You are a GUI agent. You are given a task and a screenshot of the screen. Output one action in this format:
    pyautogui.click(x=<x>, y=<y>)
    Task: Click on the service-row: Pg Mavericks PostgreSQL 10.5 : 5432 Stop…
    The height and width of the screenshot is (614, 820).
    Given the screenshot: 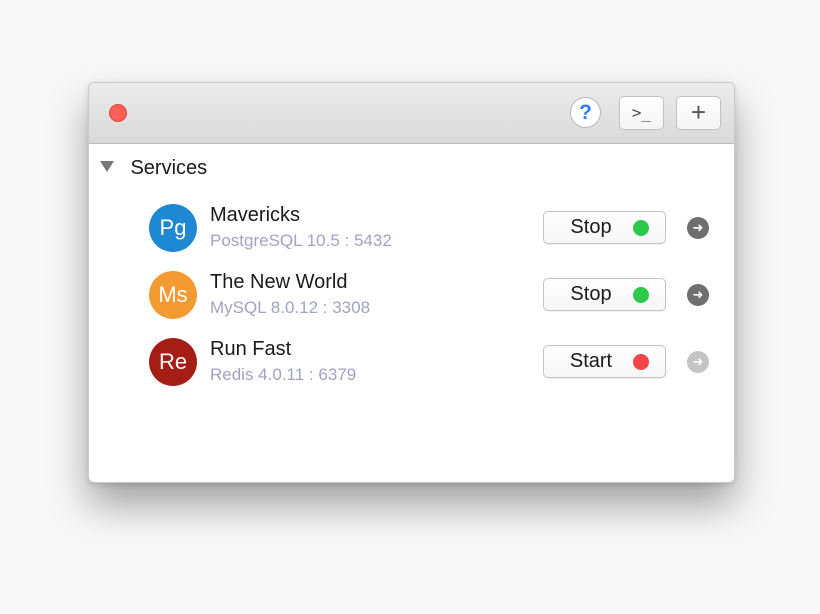 What is the action you would take?
    pyautogui.click(x=411, y=228)
    